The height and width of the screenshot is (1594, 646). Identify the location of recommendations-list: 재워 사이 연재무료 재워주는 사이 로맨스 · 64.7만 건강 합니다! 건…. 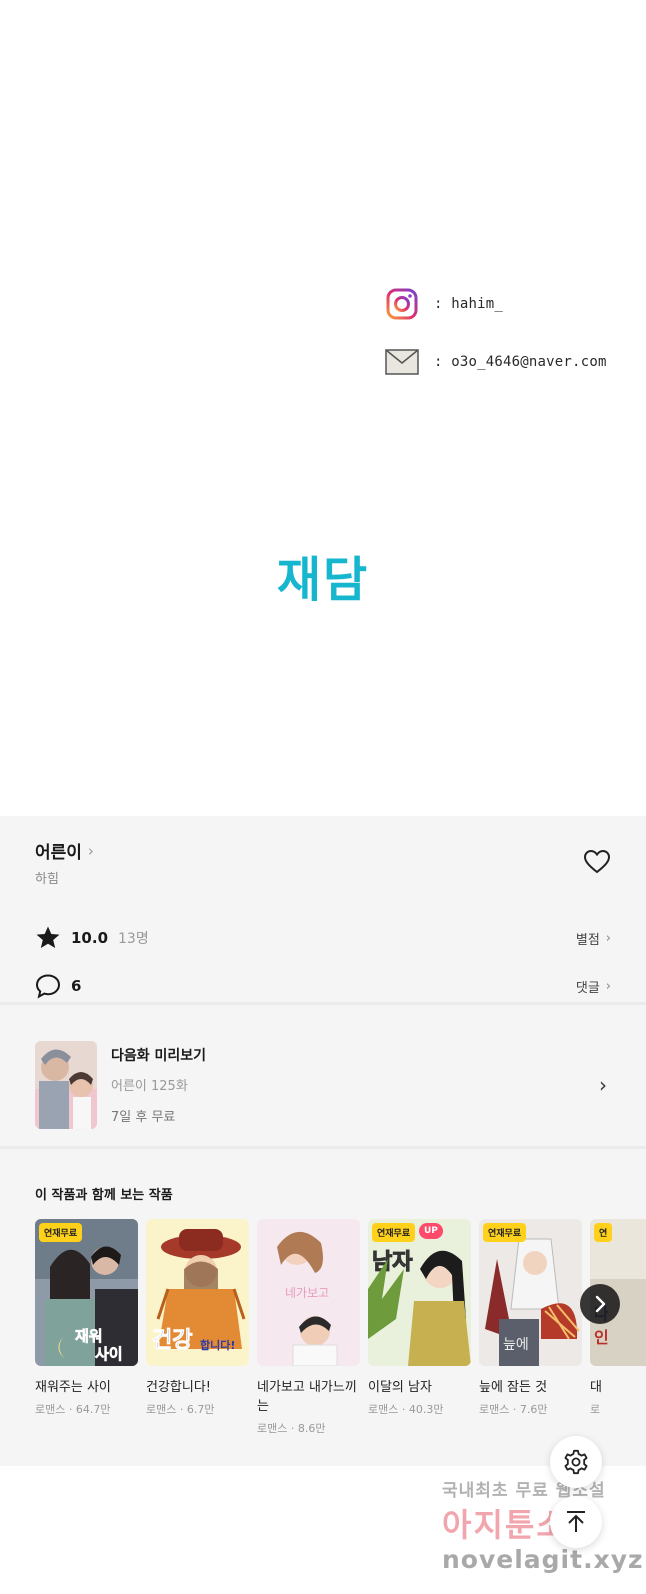
(340, 1329).